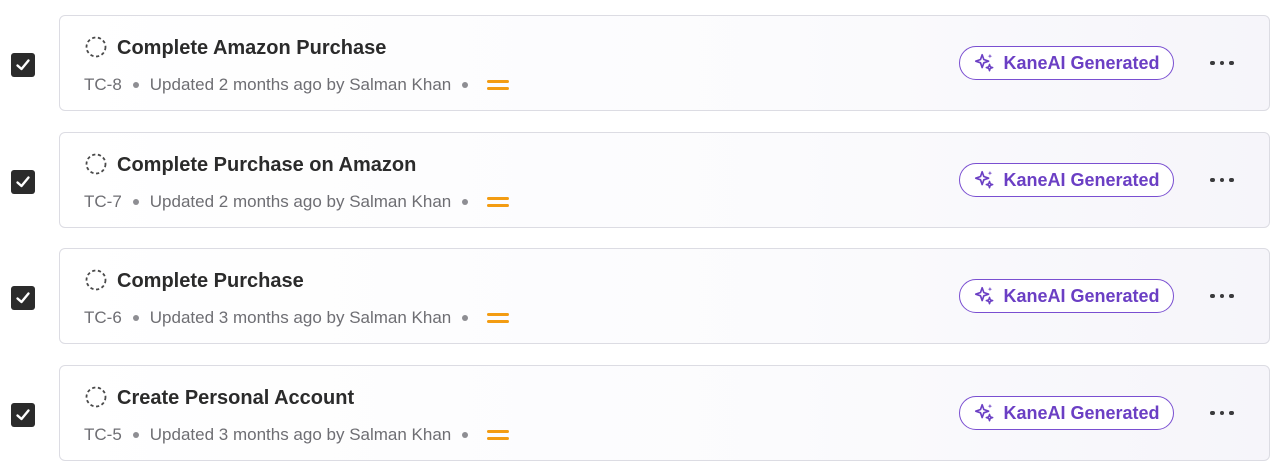 Image resolution: width=1285 pixels, height=468 pixels. I want to click on test-case-title: Create Personal Account, so click(235, 398).